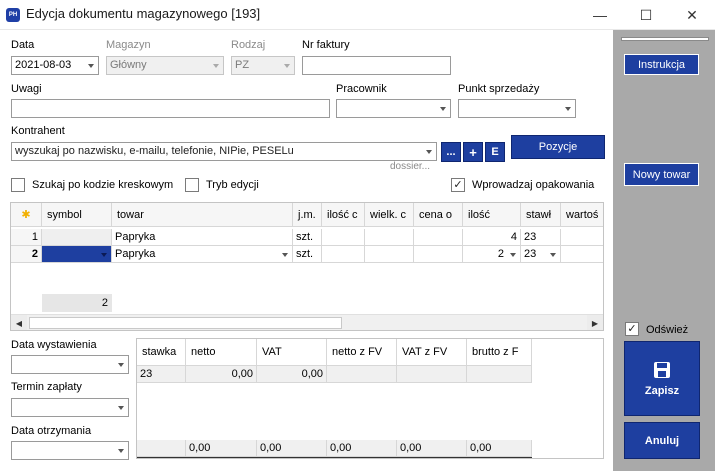 The width and height of the screenshot is (715, 471). What do you see at coordinates (202, 215) in the screenshot?
I see `col-header-towar: towar` at bounding box center [202, 215].